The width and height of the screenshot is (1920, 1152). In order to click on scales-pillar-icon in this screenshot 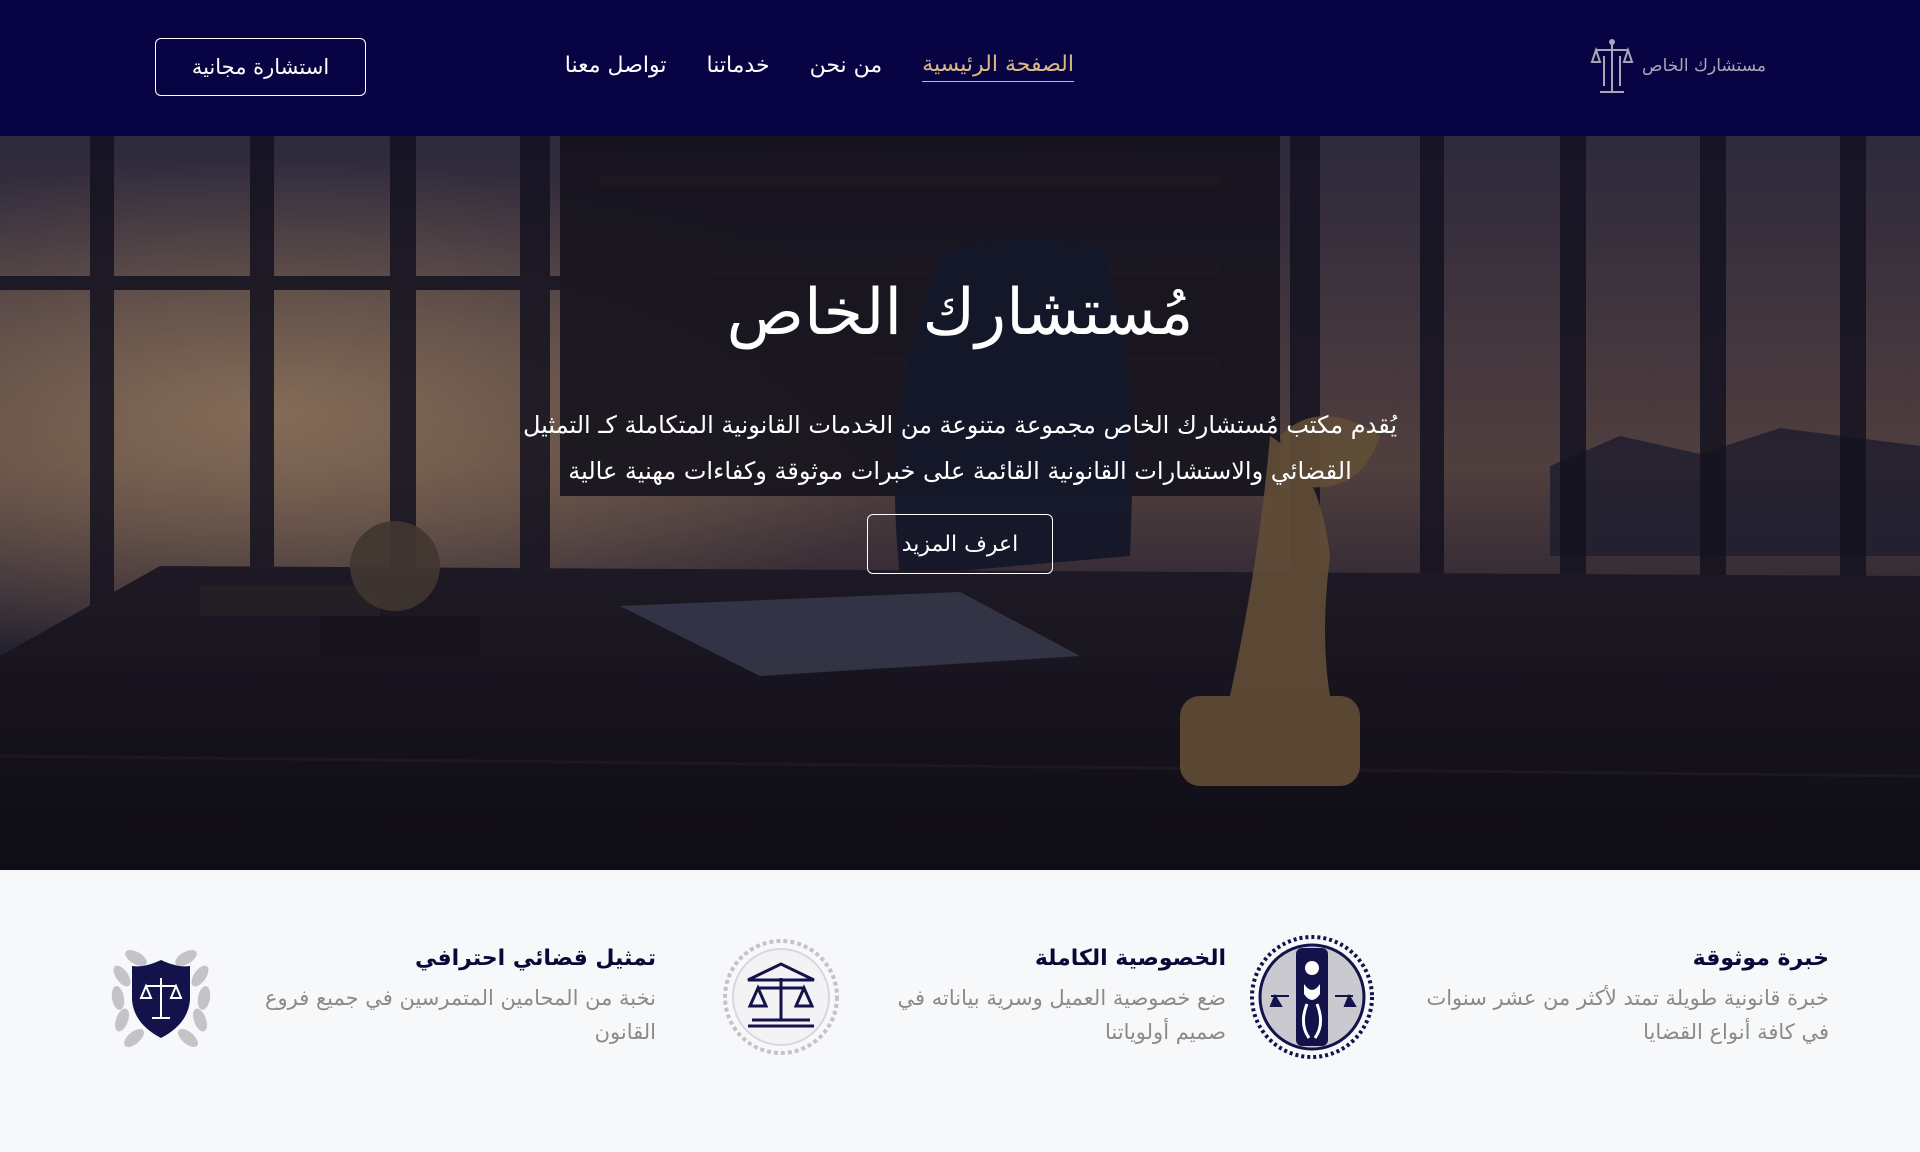, I will do `click(1612, 66)`.